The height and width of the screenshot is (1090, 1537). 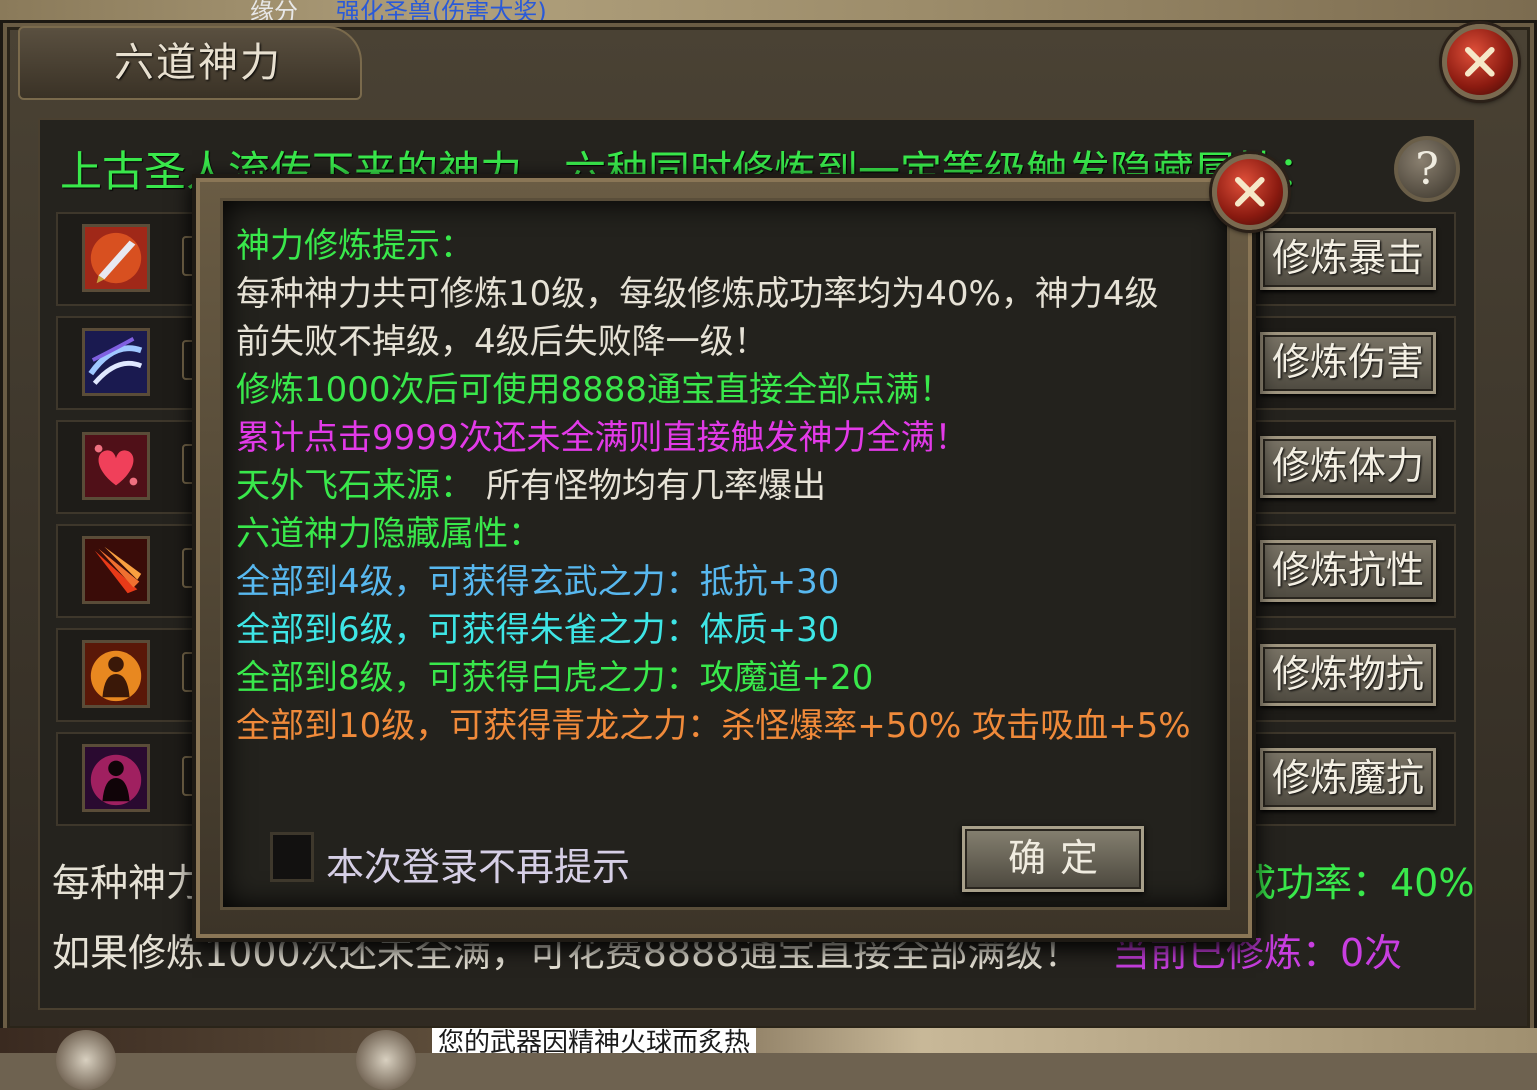 I want to click on tip-text: 累计点击9999次还未全满则直接触发神力全满！, so click(x=602, y=438).